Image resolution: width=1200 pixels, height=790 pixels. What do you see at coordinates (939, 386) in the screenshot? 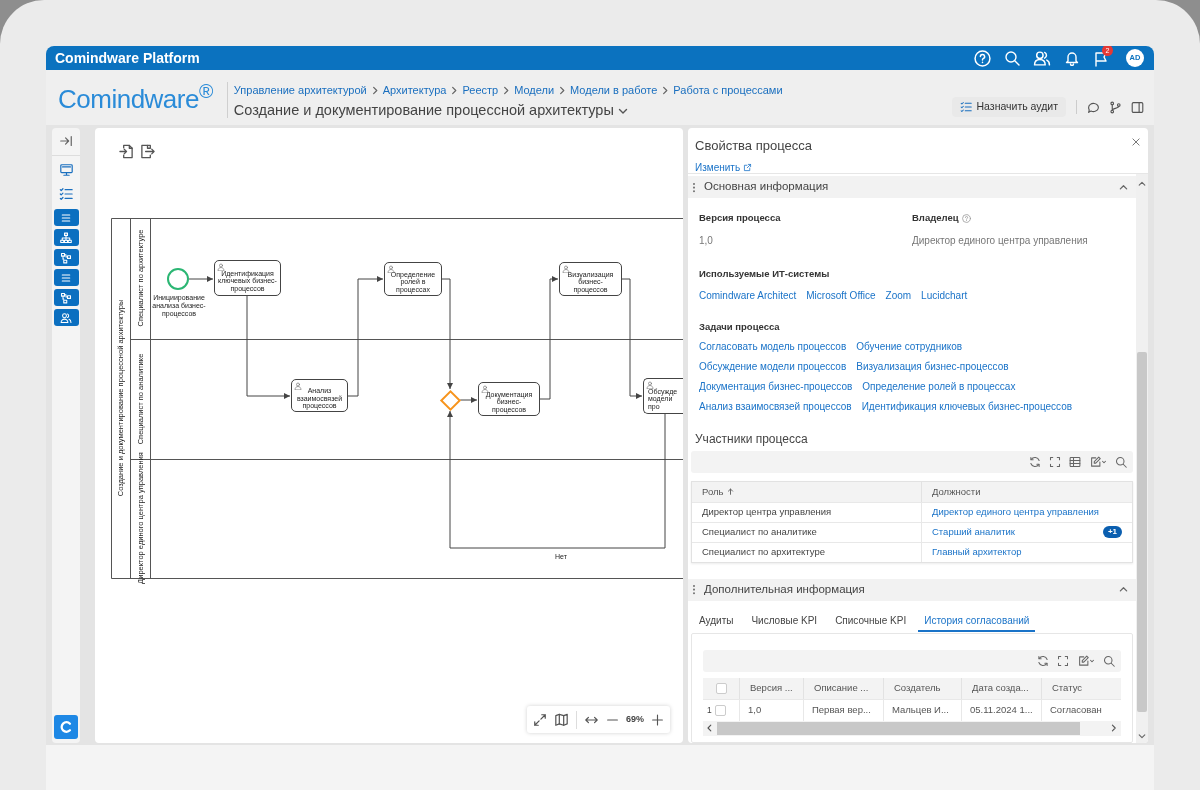
I see `task-link: Определение ролей в процессах` at bounding box center [939, 386].